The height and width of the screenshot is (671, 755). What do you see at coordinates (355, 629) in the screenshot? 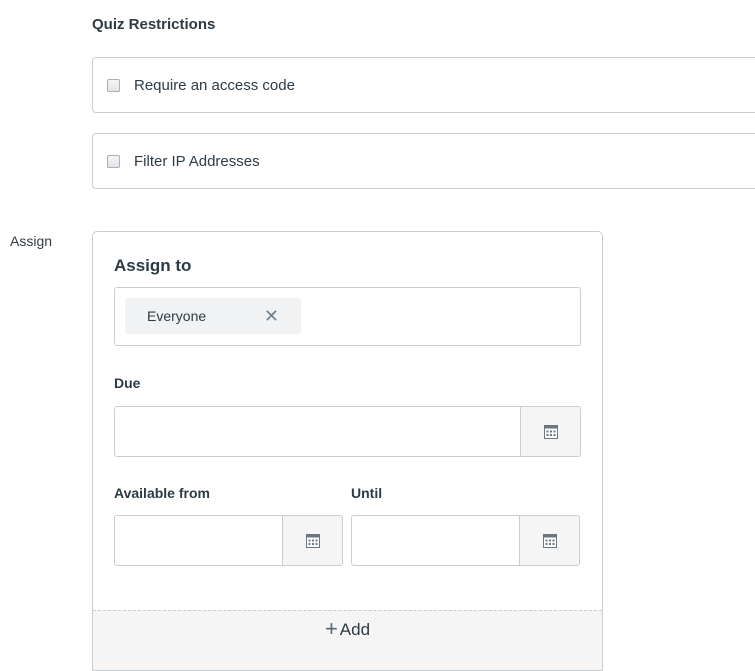
I see `add-label: Add` at bounding box center [355, 629].